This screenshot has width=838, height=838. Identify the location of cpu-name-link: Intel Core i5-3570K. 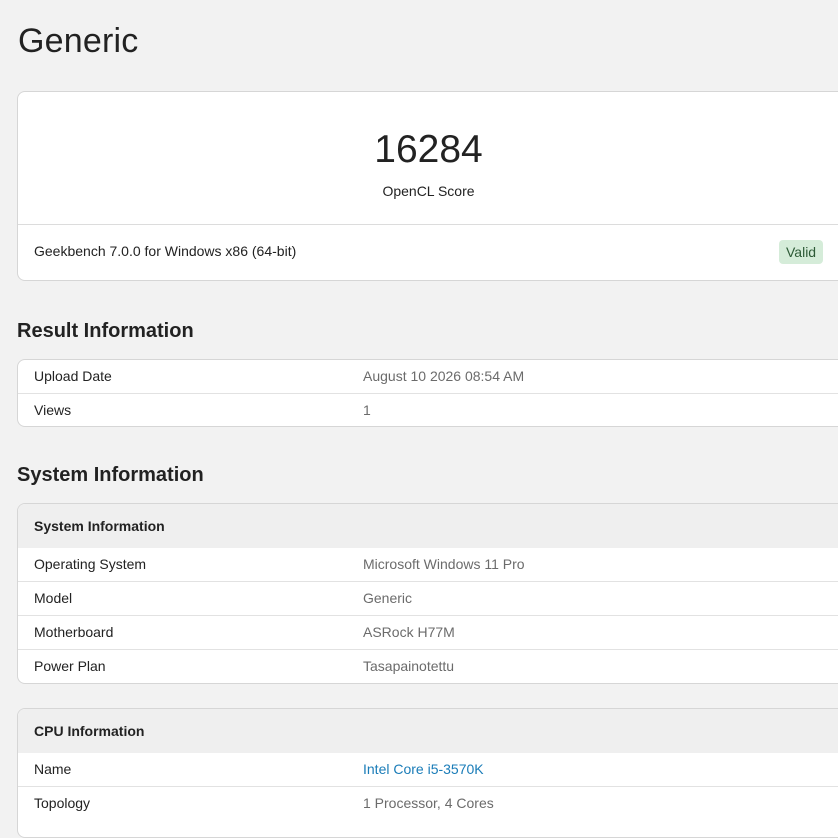
(423, 769).